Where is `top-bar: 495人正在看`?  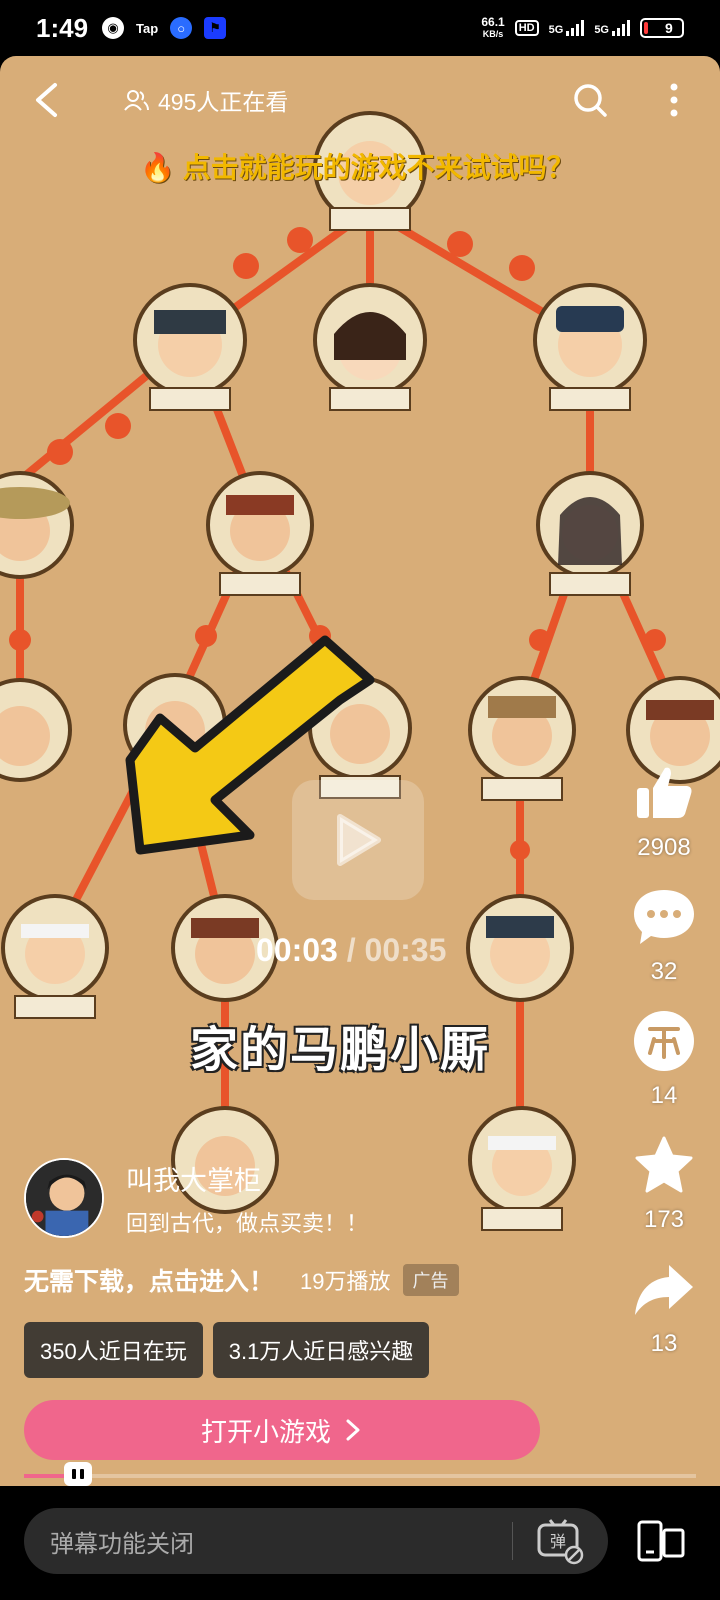
top-bar: 495人正在看 is located at coordinates (360, 100).